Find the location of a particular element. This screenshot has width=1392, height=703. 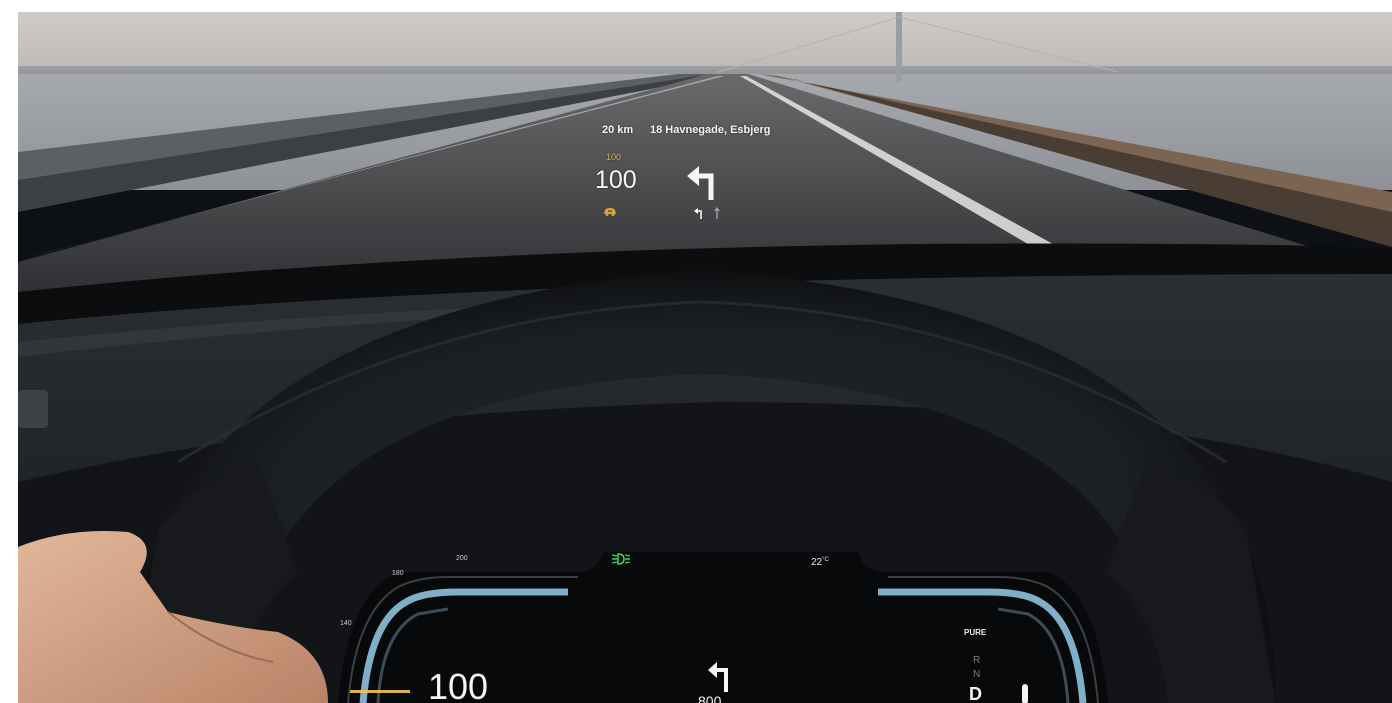

turn-left-arrow-icon is located at coordinates (700, 183).